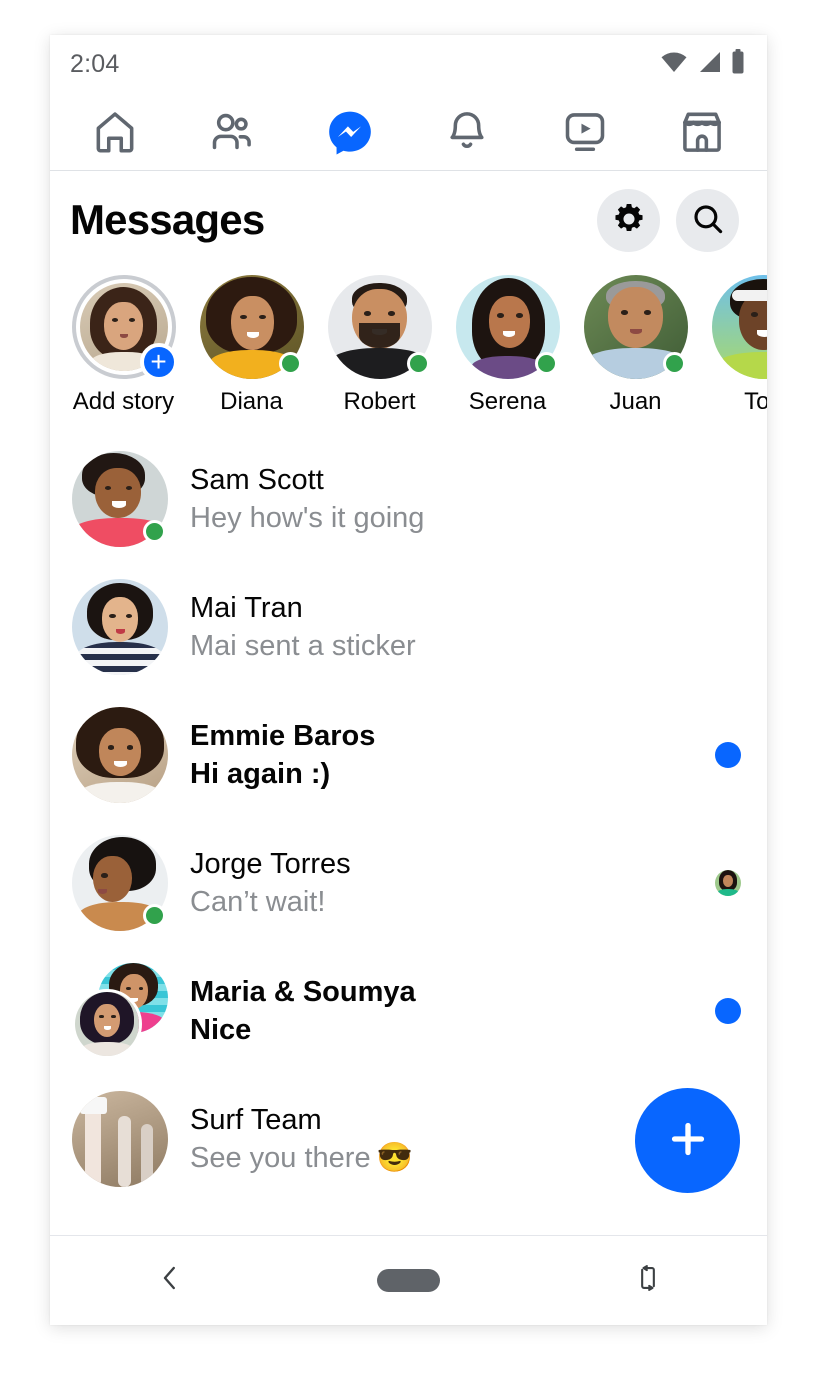 This screenshot has width=817, height=1378. I want to click on conversation-snippet: Can’t wait!, so click(270, 902).